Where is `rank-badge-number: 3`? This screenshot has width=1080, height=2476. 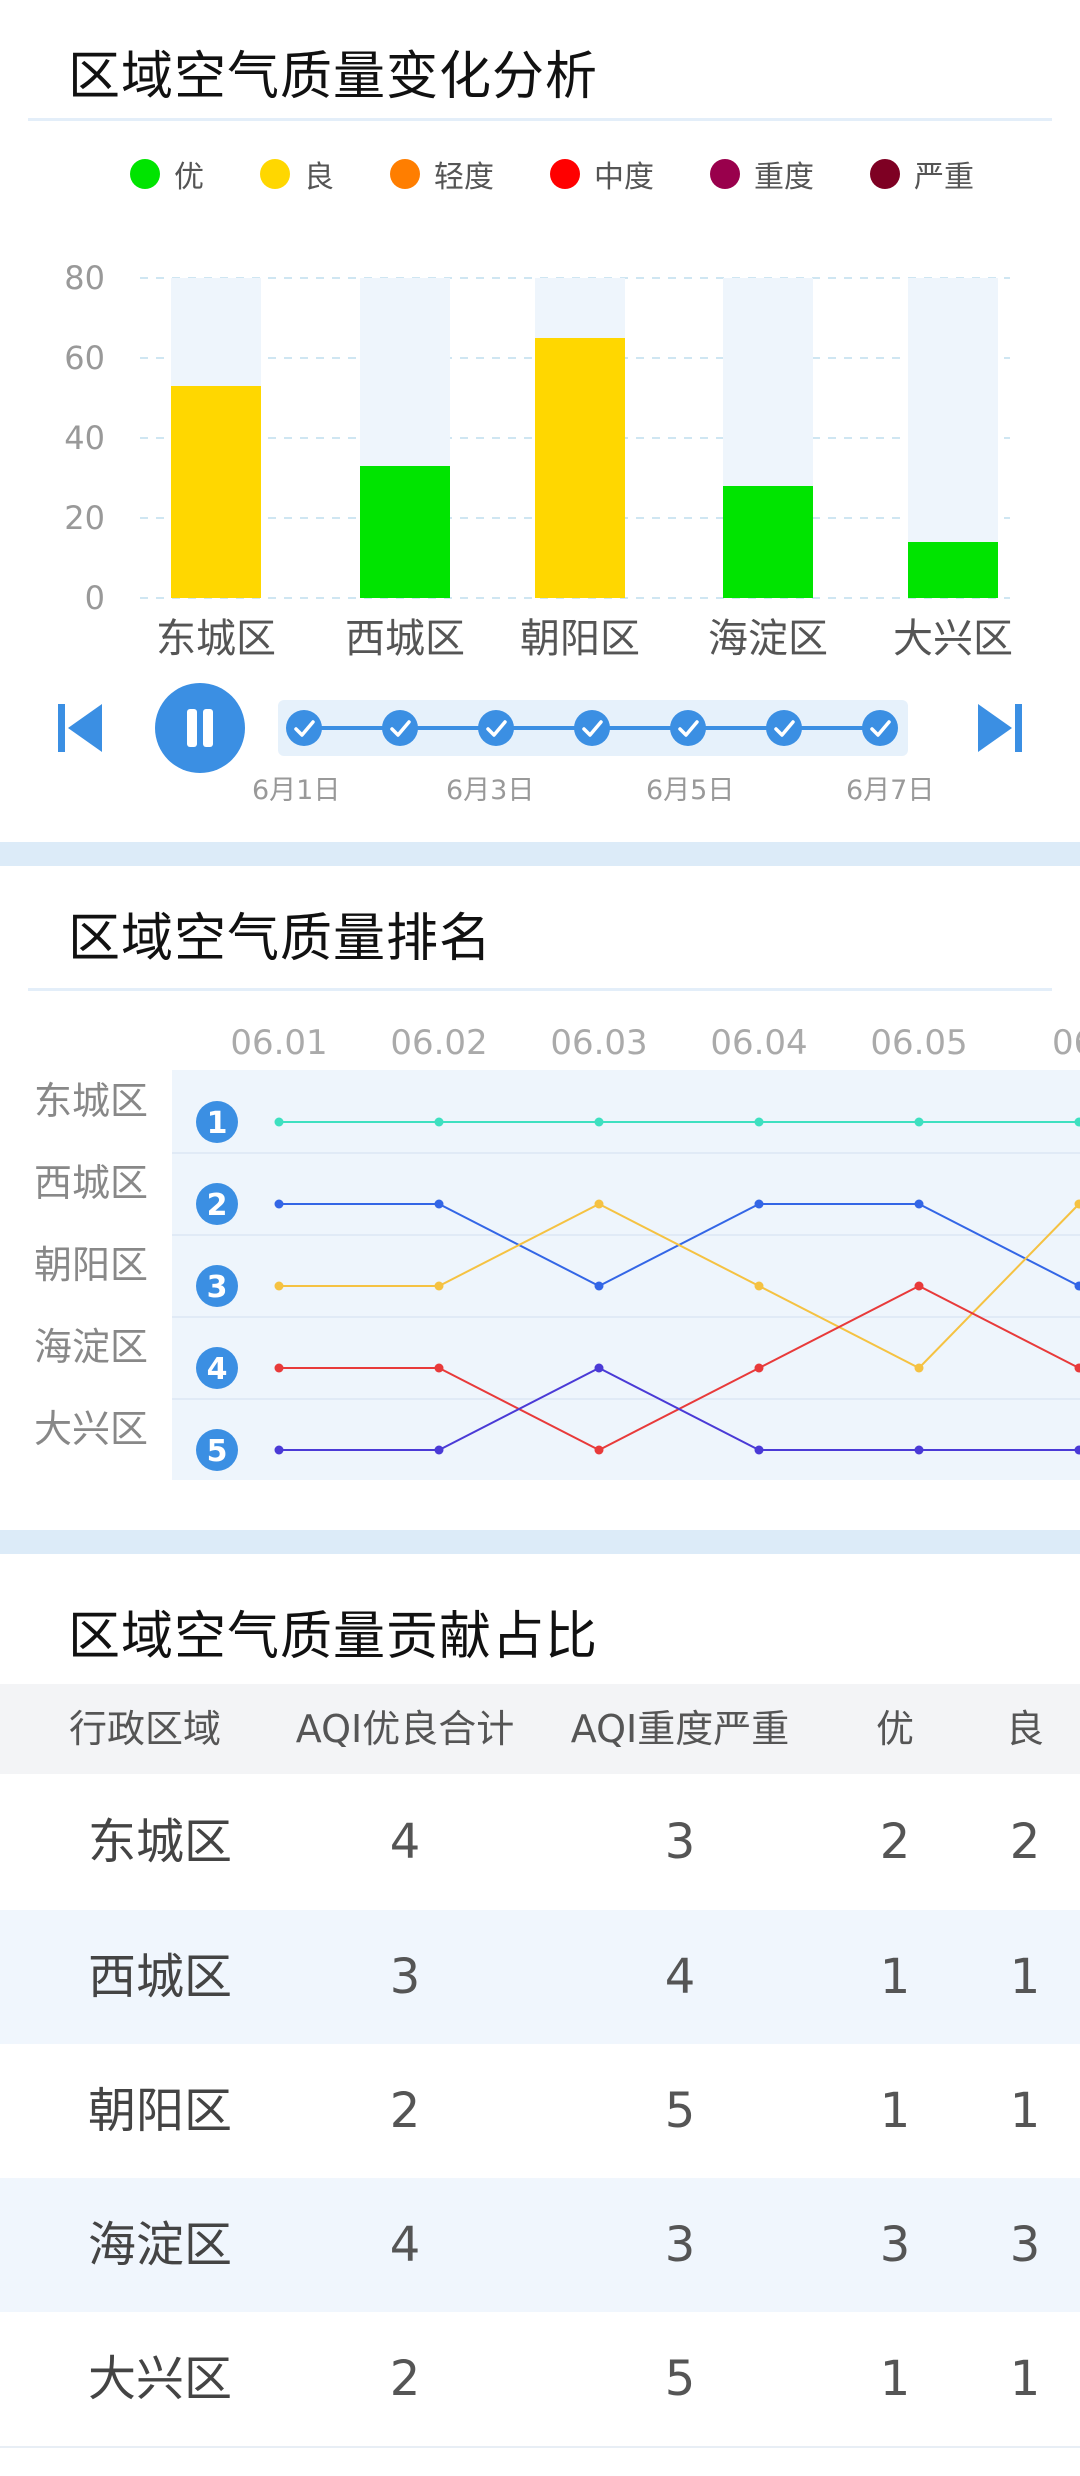
rank-badge-number: 3 is located at coordinates (217, 1287).